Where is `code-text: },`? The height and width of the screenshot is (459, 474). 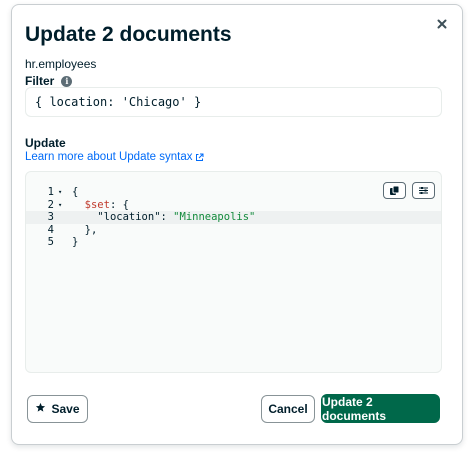
code-text: }, is located at coordinates (85, 229).